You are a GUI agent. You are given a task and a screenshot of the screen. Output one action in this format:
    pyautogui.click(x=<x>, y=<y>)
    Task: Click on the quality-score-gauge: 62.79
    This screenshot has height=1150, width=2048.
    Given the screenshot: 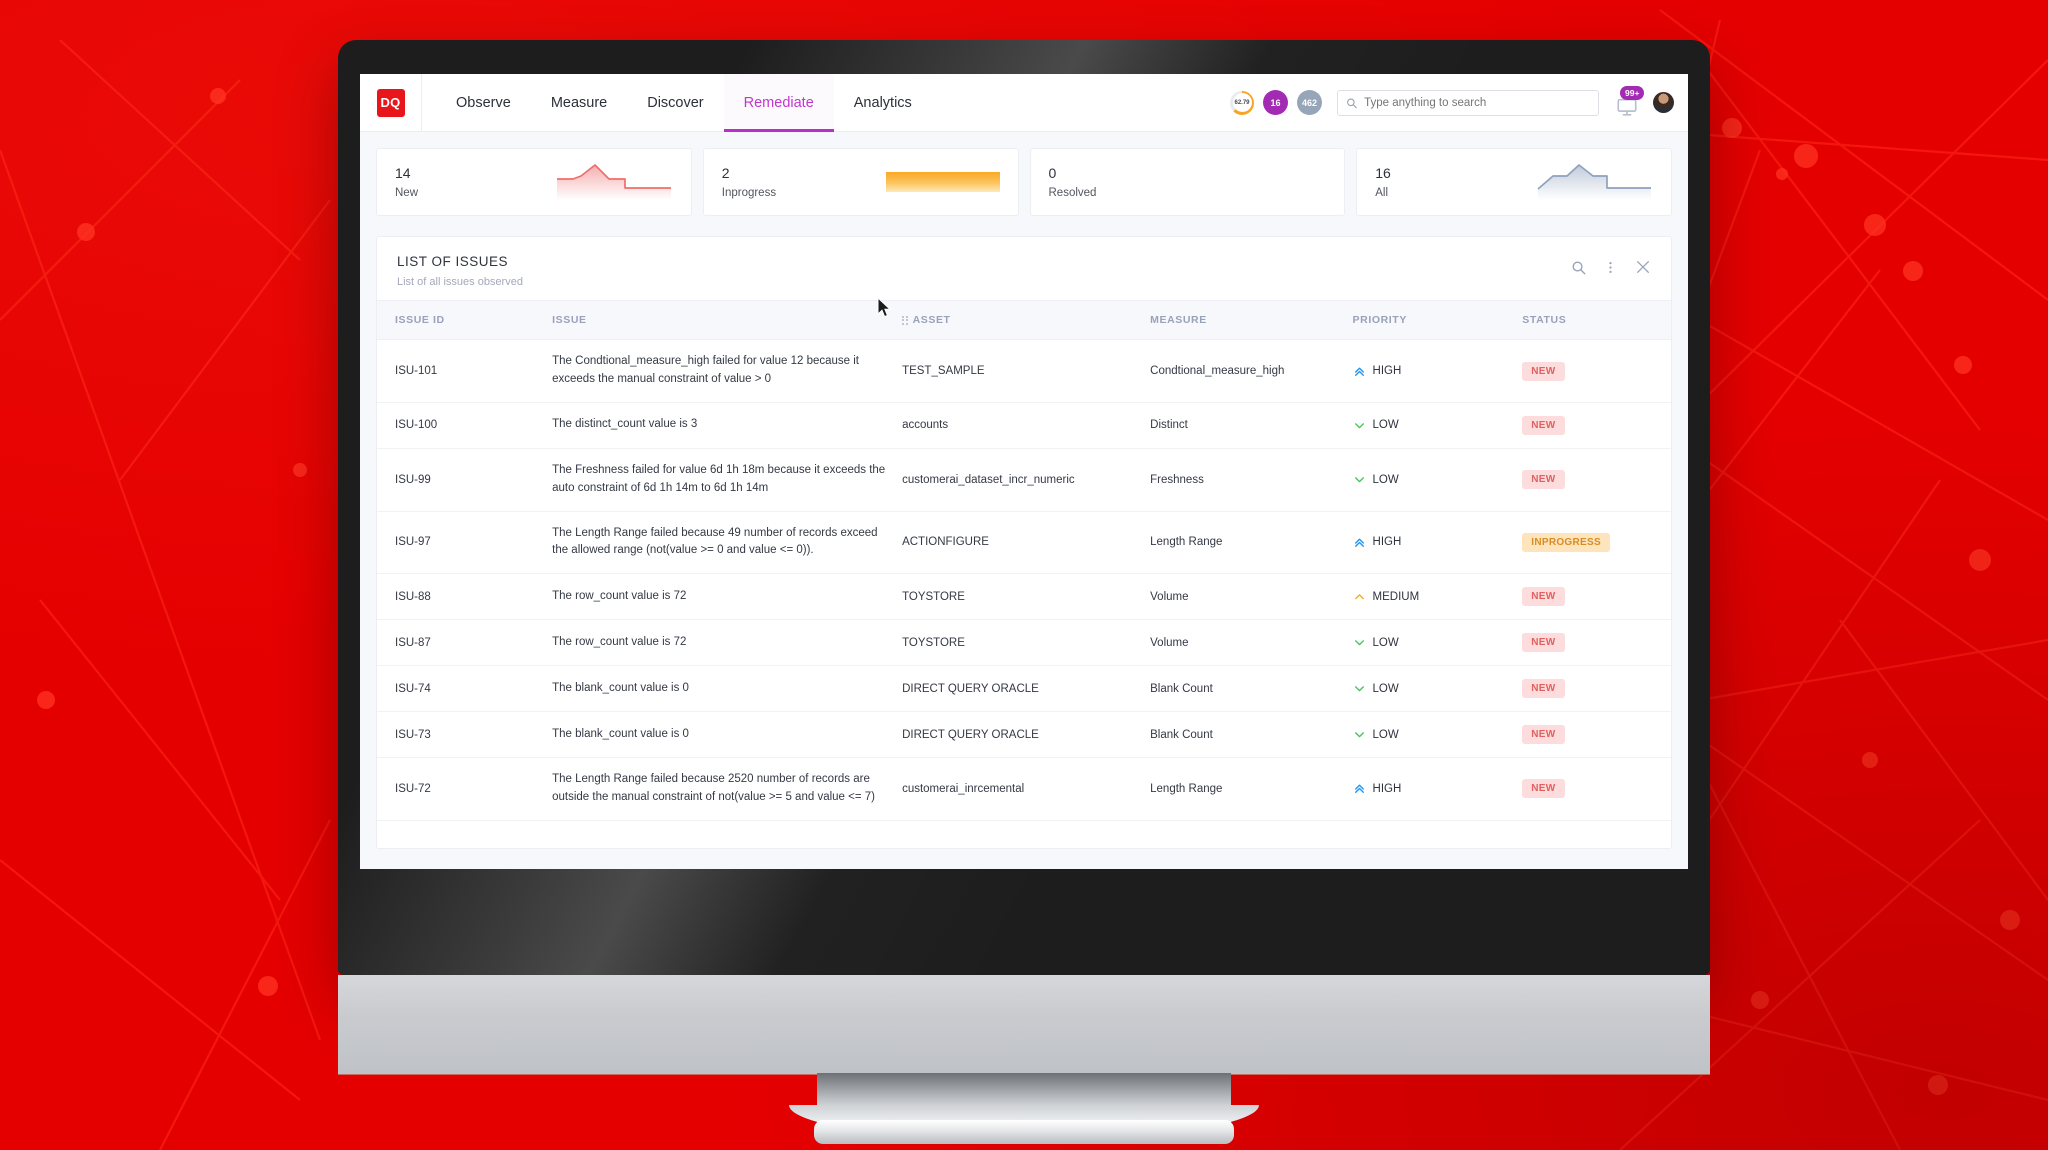 What is the action you would take?
    pyautogui.click(x=1242, y=102)
    